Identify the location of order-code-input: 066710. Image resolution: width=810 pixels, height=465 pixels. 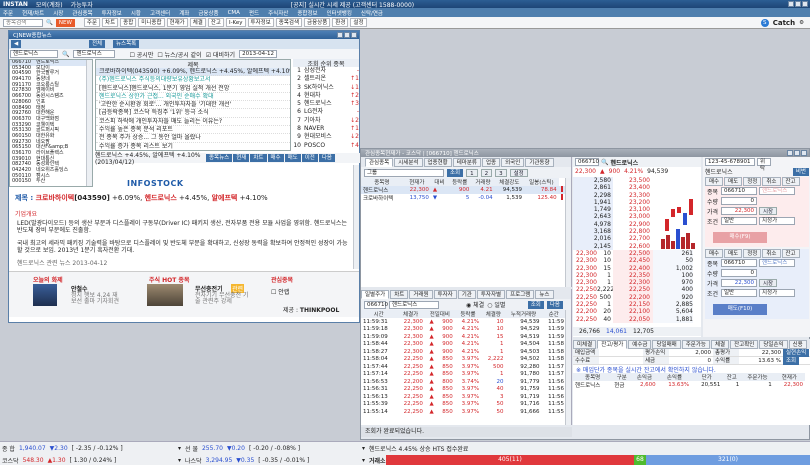
(739, 263).